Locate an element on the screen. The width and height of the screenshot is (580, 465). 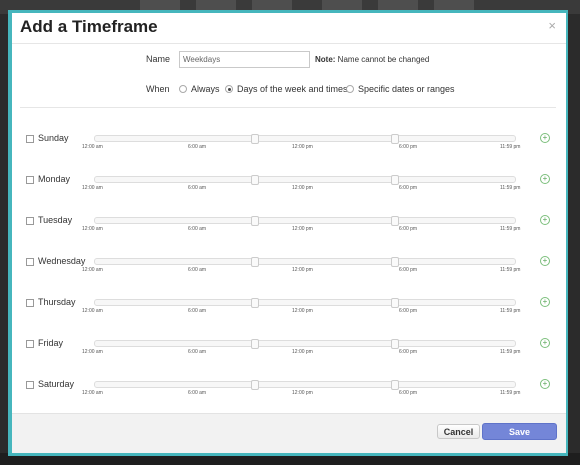
day-checkbox-sunday is located at coordinates (30, 139).